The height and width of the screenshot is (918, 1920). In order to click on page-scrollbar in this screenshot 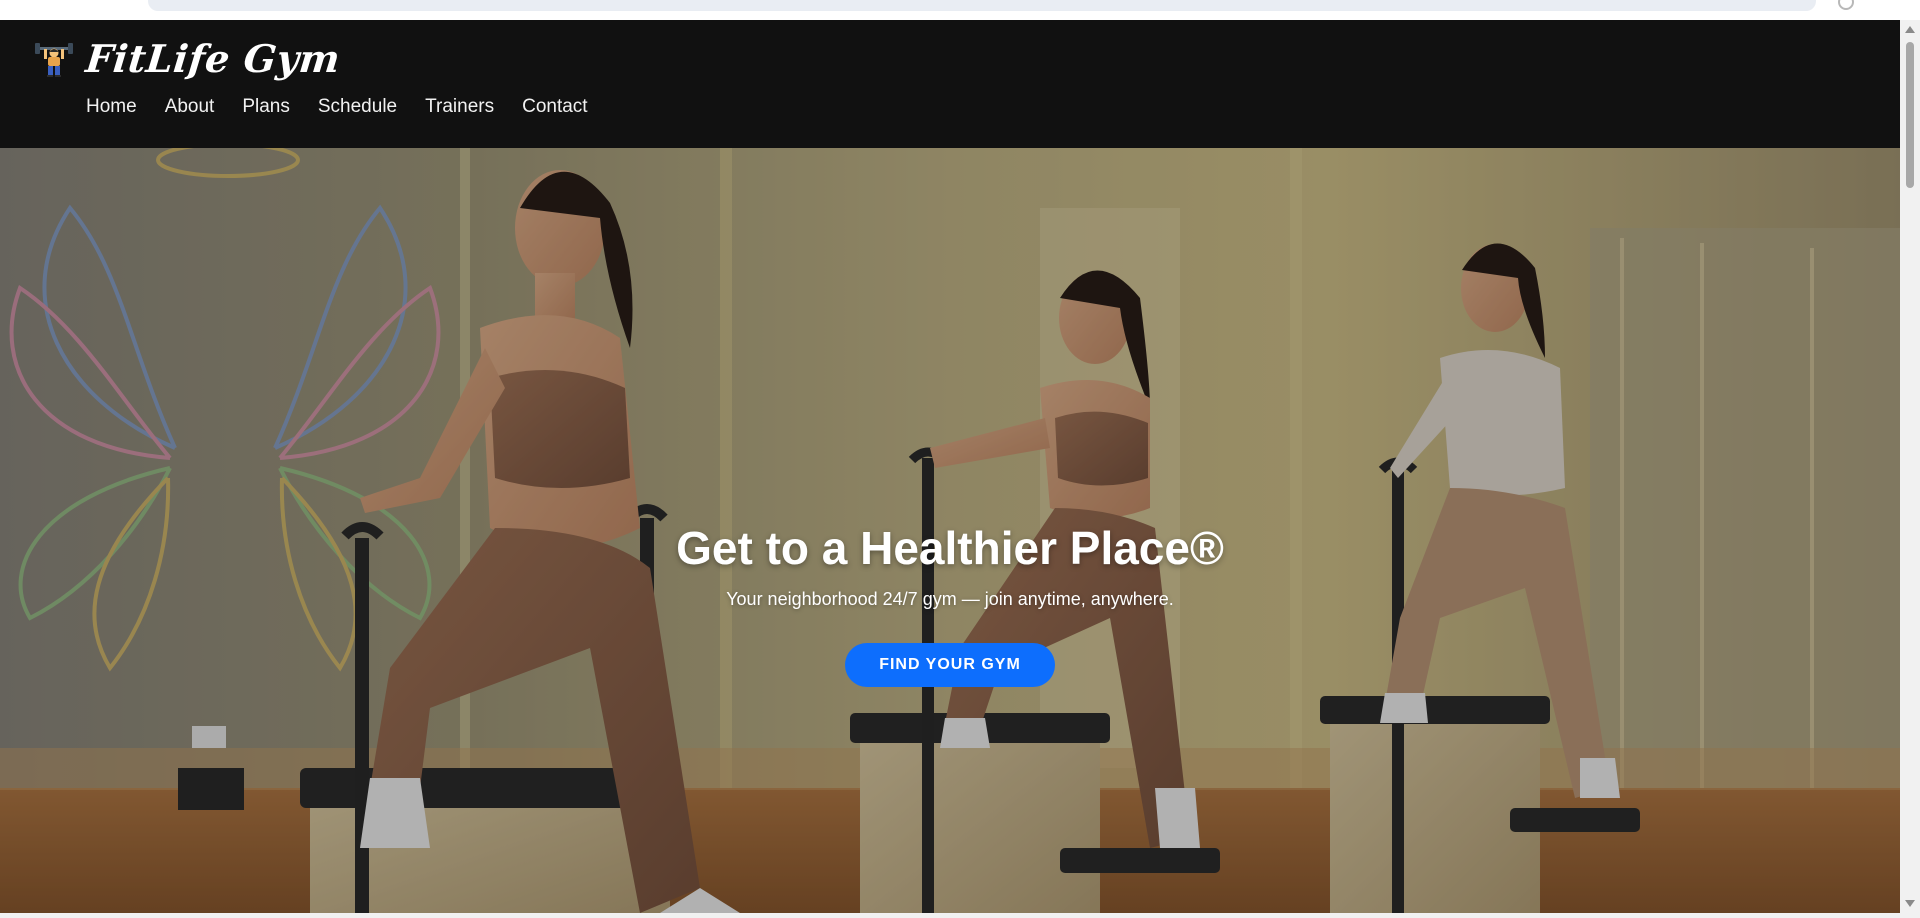, I will do `click(1910, 466)`.